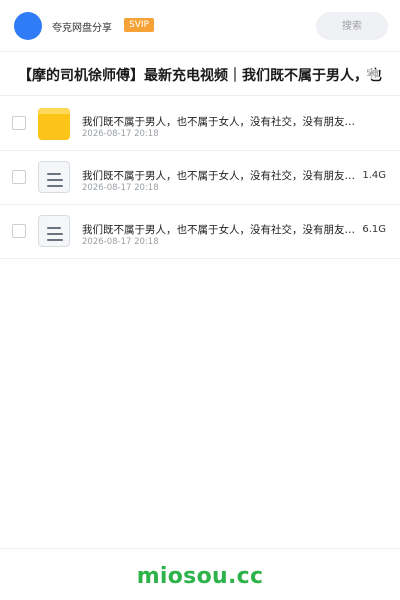  I want to click on folder-size: 5G, so click(372, 74).